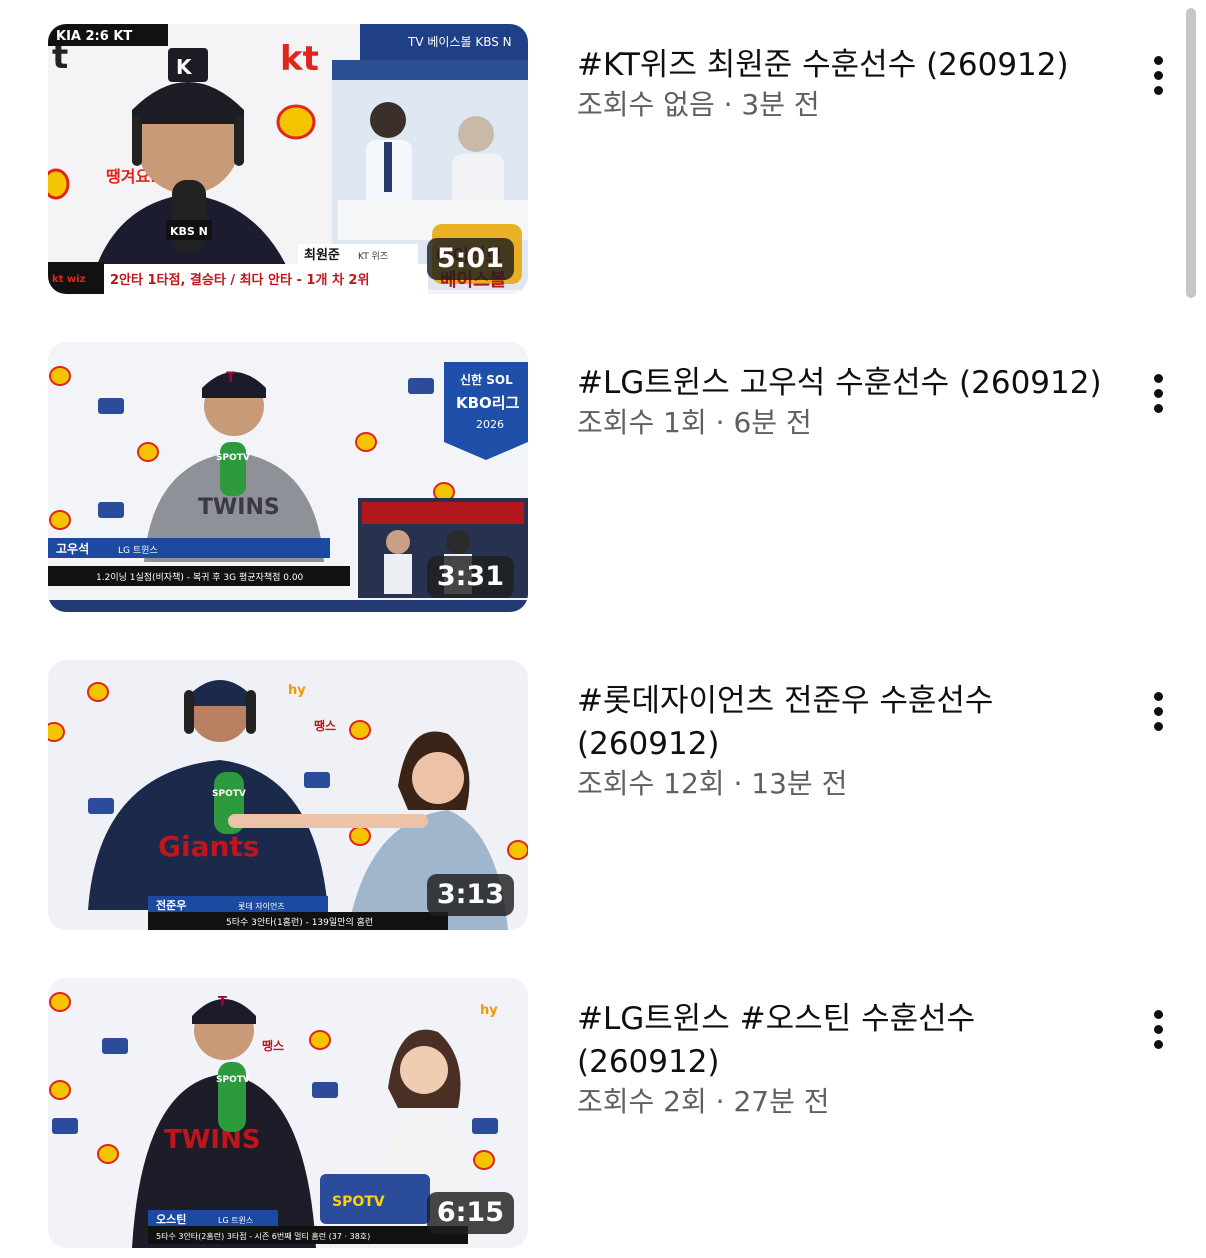 Image resolution: width=1206 pixels, height=1258 pixels. I want to click on mic-label: KBS N, so click(189, 231).